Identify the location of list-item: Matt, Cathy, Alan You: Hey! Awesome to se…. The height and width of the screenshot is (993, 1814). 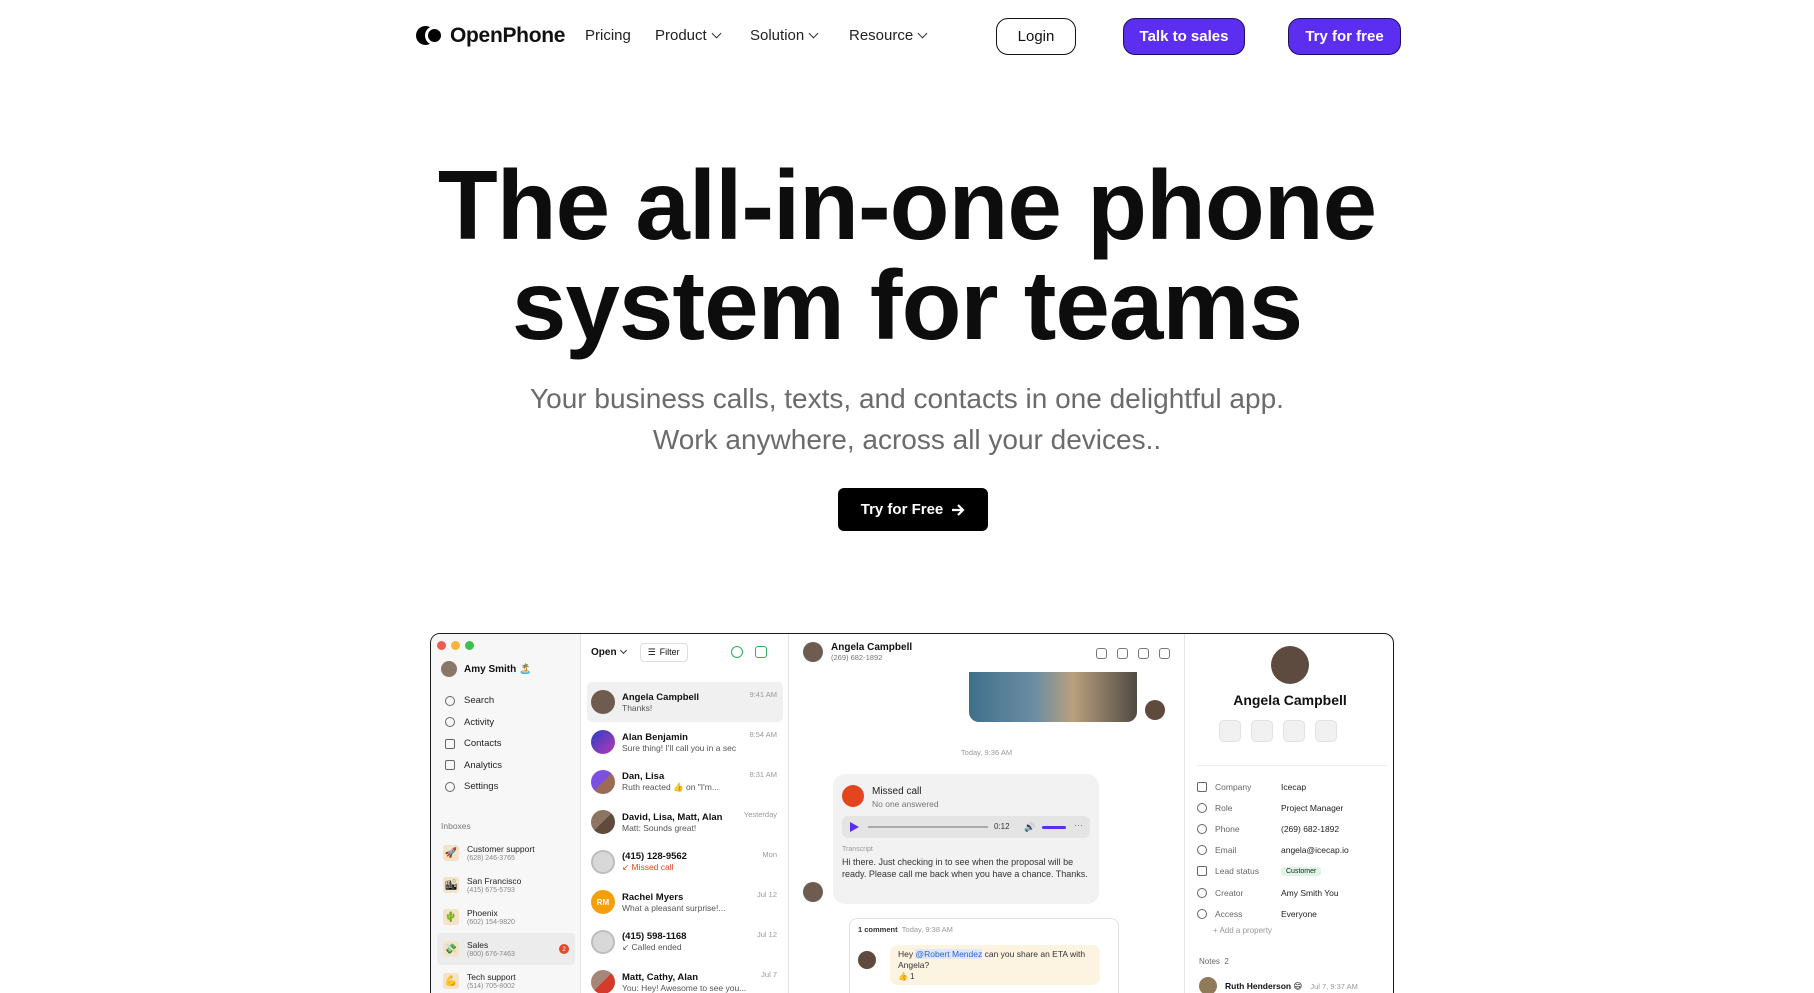
(685, 977).